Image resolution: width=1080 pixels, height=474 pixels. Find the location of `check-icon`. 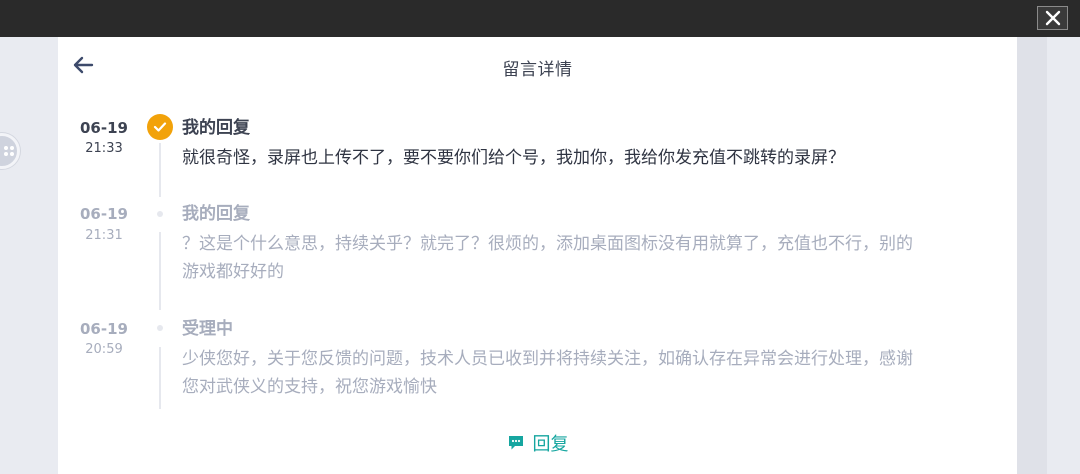

check-icon is located at coordinates (160, 127).